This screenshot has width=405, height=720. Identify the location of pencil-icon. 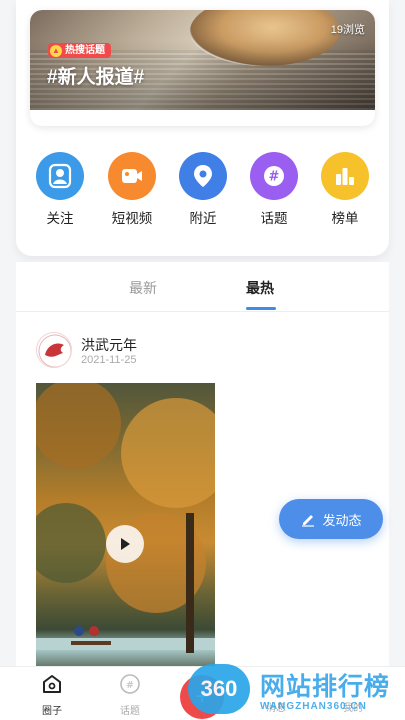
(308, 521).